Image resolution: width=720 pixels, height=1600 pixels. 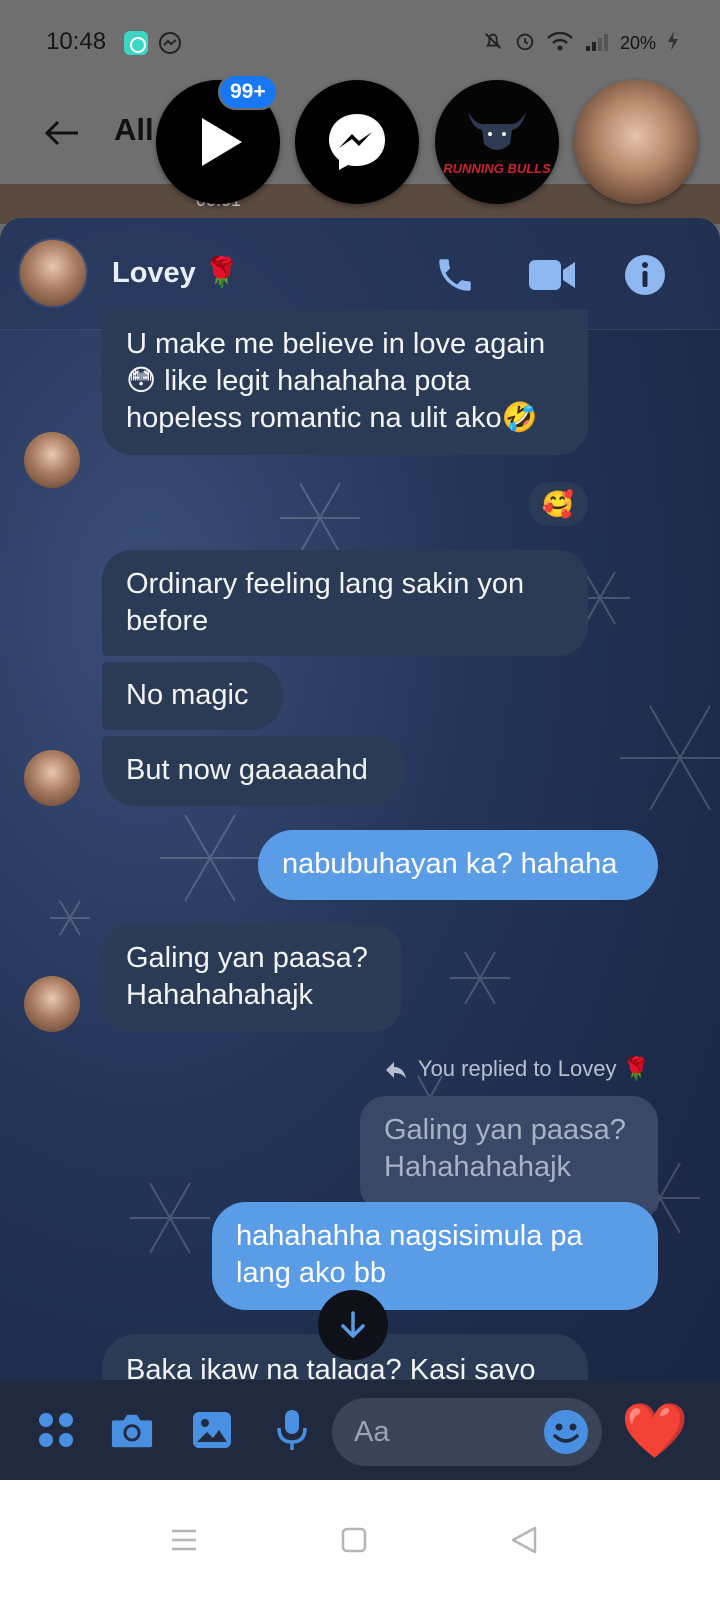 I want to click on camera-button, so click(x=132, y=1430).